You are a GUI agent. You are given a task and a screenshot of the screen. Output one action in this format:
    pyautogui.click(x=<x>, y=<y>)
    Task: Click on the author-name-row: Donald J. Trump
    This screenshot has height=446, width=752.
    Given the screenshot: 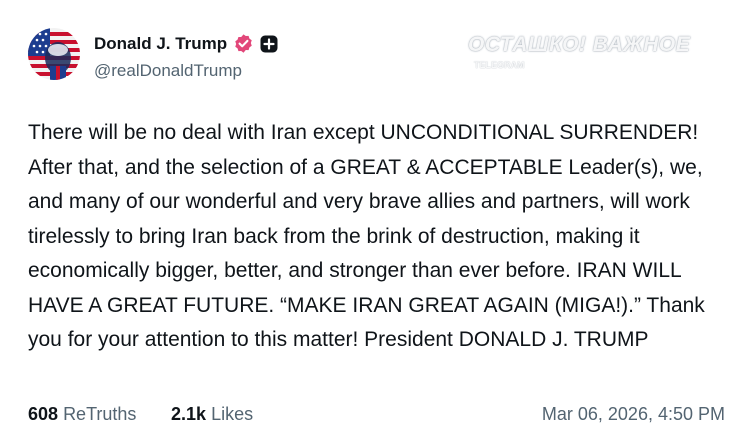 What is the action you would take?
    pyautogui.click(x=186, y=43)
    